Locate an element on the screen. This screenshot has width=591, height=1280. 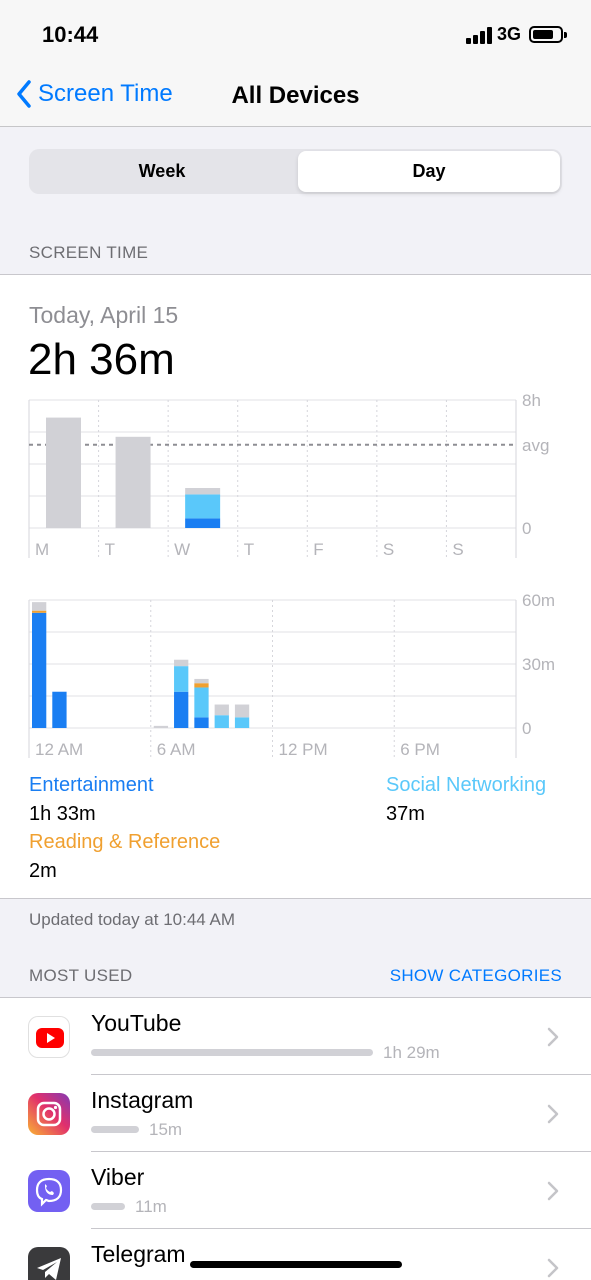
category-entertainment-label: Entertainment is located at coordinates (91, 785).